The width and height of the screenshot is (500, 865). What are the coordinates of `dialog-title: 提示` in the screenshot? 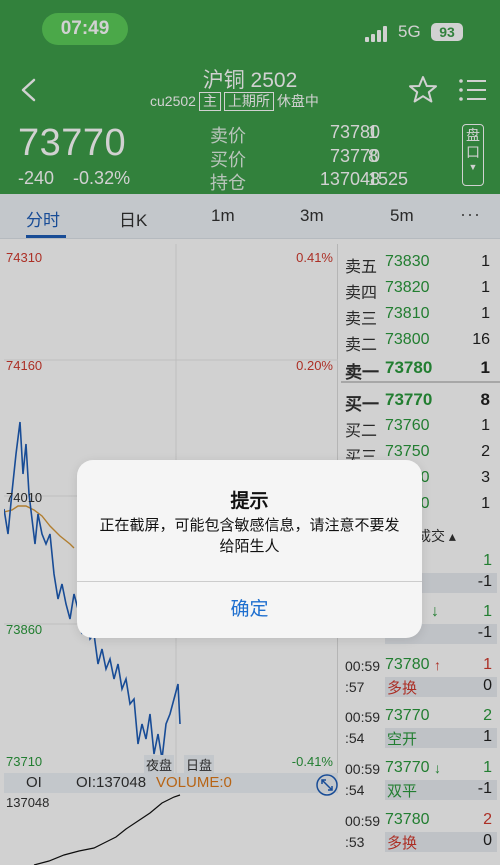 It's located at (249, 501).